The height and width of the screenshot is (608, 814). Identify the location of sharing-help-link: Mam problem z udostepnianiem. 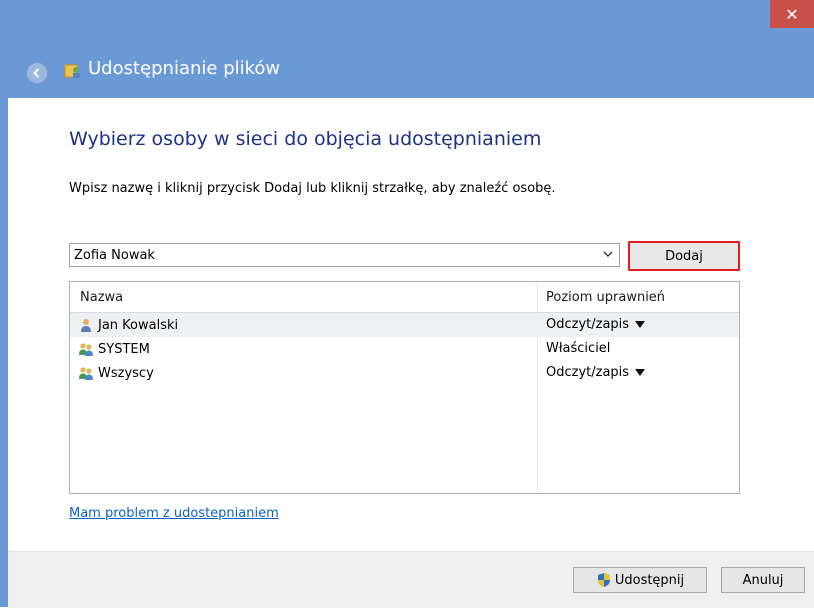
(174, 513).